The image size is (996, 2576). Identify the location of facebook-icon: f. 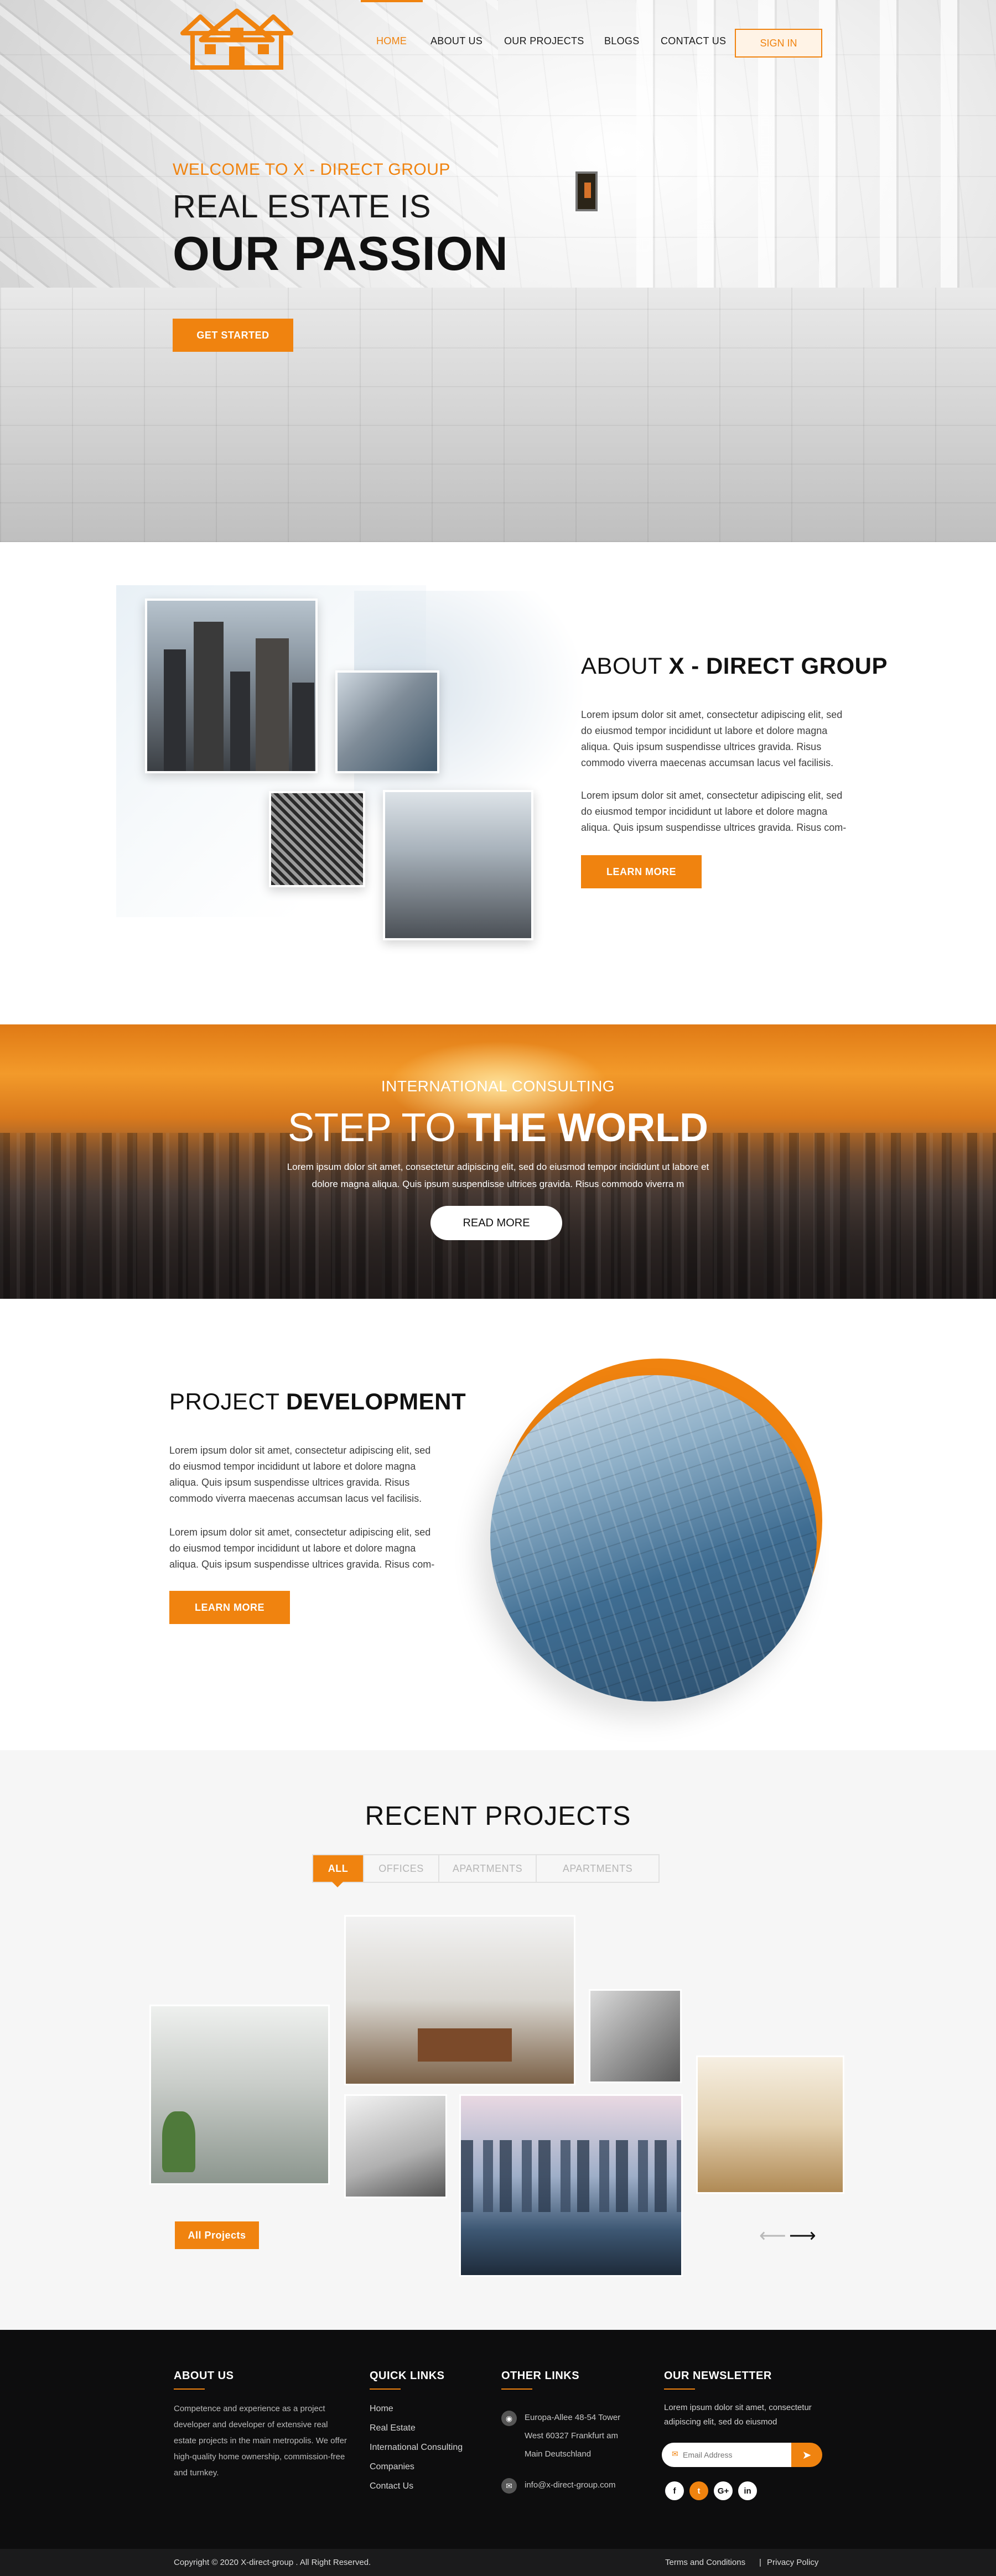
(674, 2490).